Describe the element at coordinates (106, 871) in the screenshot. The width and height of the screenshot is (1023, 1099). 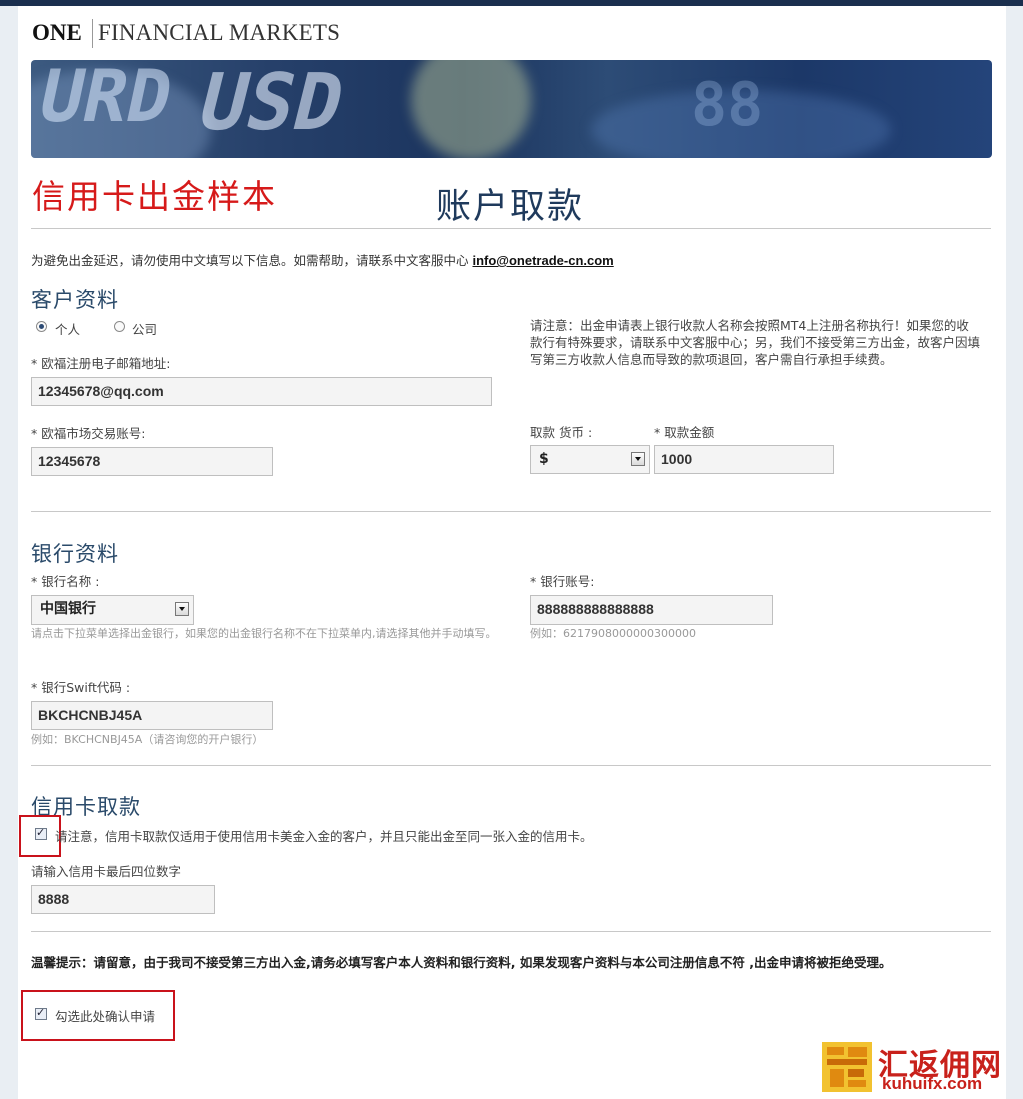
I see `card-last4-label: 请输入信用卡最后四位数字` at that location.